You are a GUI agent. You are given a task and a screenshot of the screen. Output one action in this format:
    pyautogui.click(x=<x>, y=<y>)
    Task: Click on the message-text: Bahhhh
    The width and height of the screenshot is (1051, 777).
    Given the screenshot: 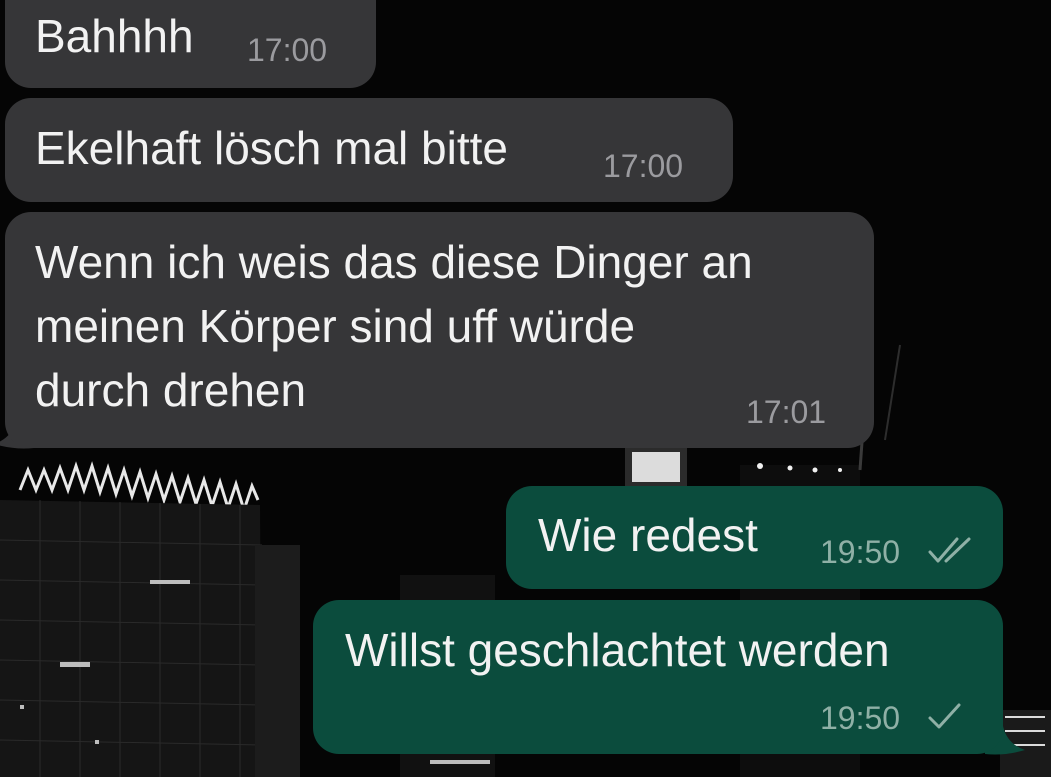 What is the action you would take?
    pyautogui.click(x=114, y=36)
    